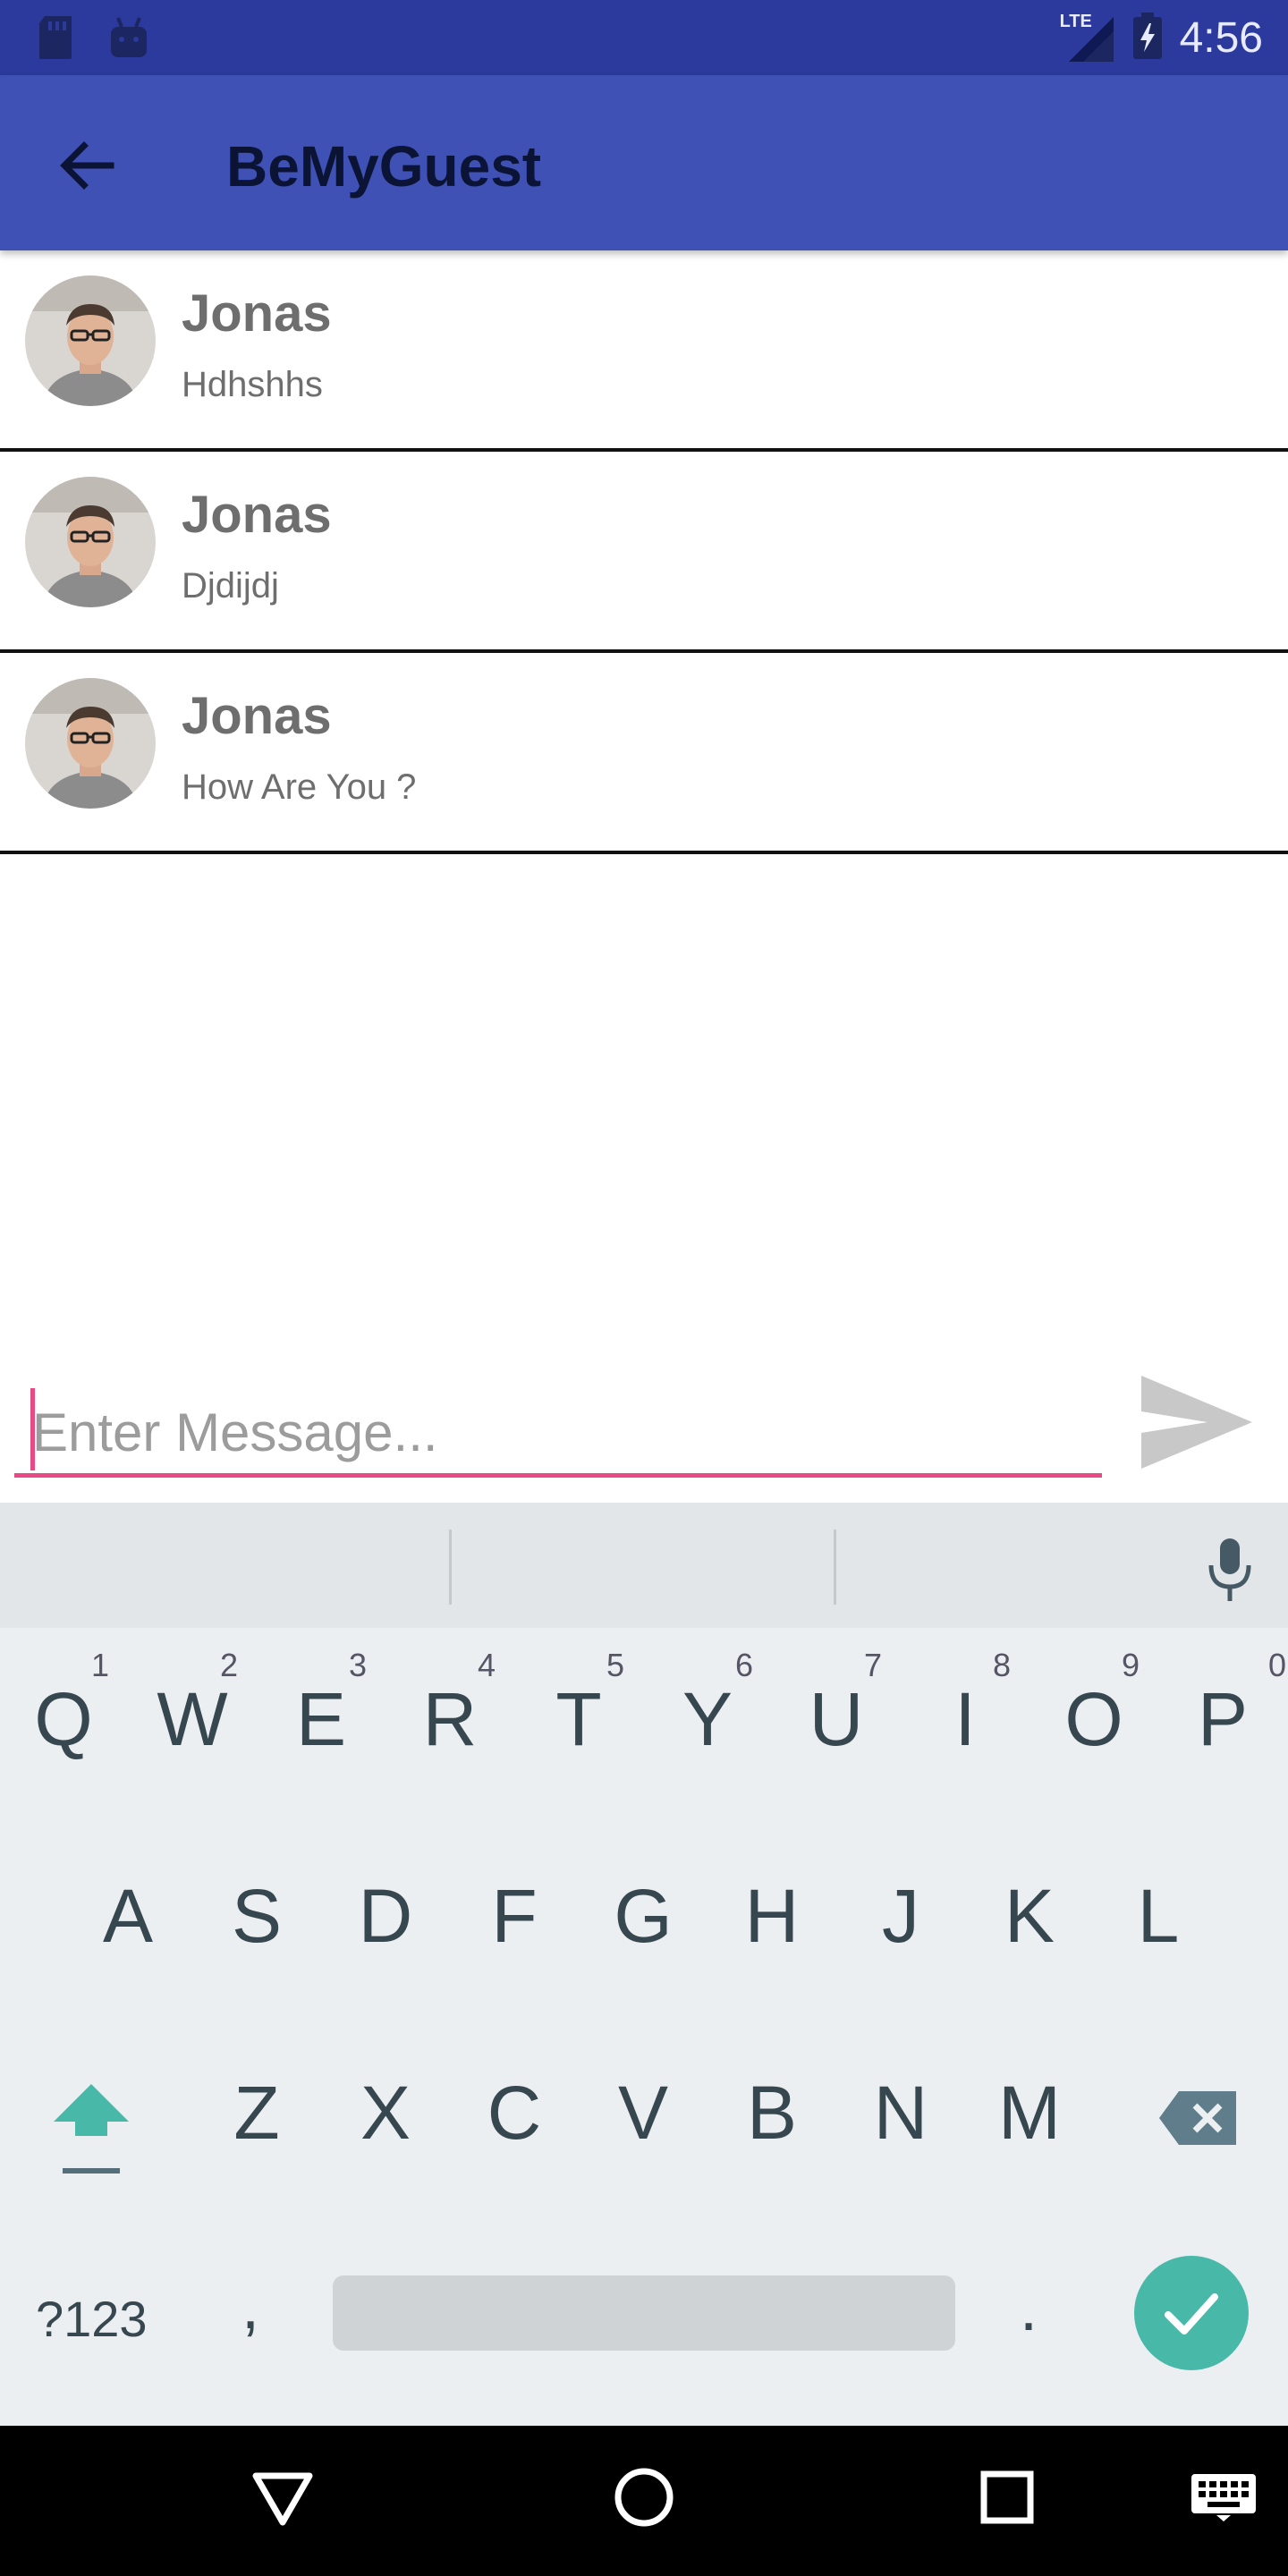 This screenshot has height=2576, width=1288. What do you see at coordinates (872, 1665) in the screenshot?
I see `key-number: 7` at bounding box center [872, 1665].